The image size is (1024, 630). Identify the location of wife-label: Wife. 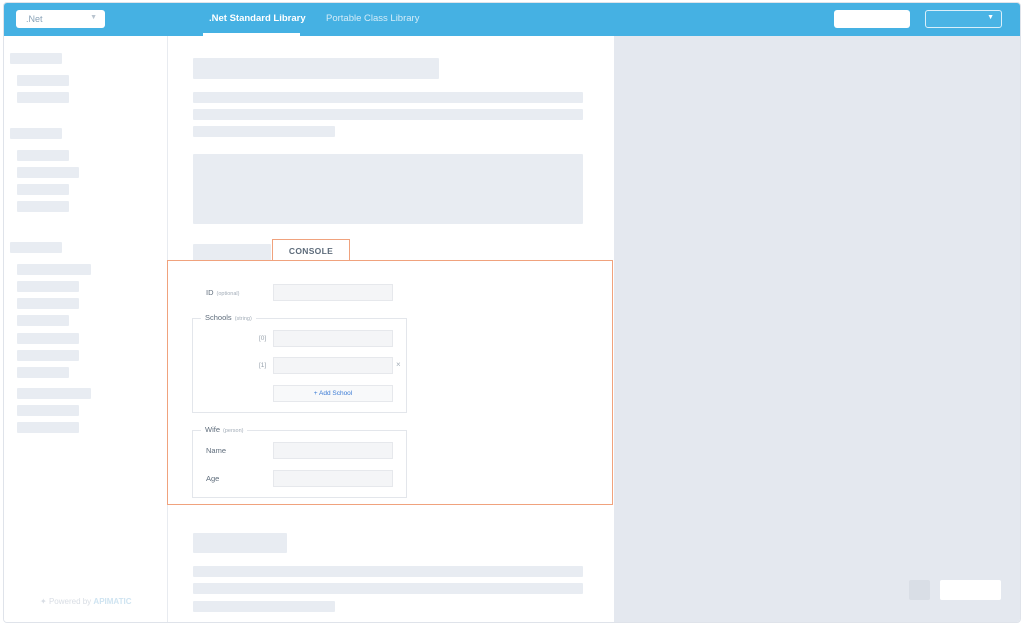
(212, 429).